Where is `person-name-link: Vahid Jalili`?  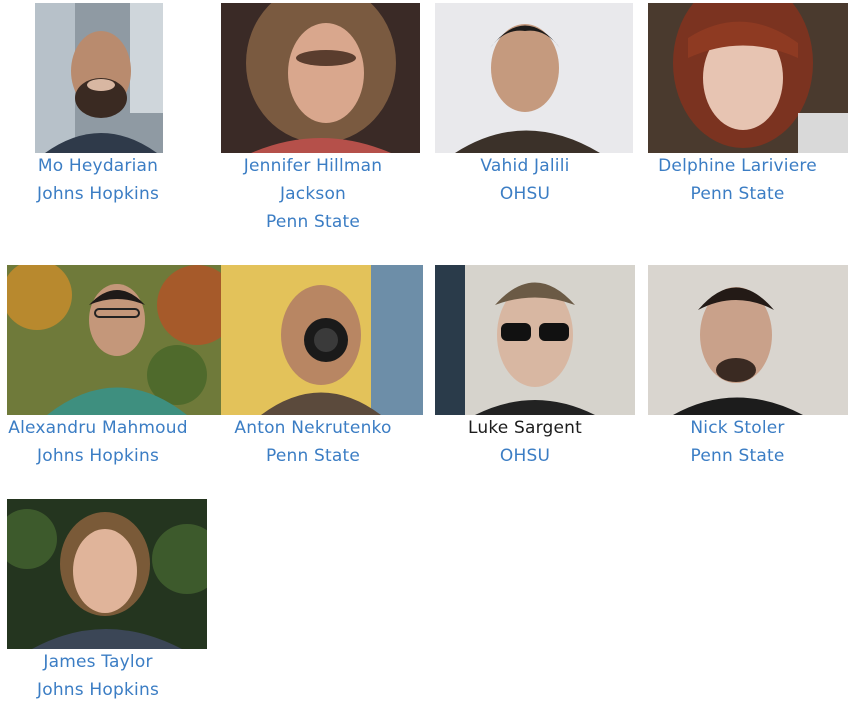 person-name-link: Vahid Jalili is located at coordinates (525, 166).